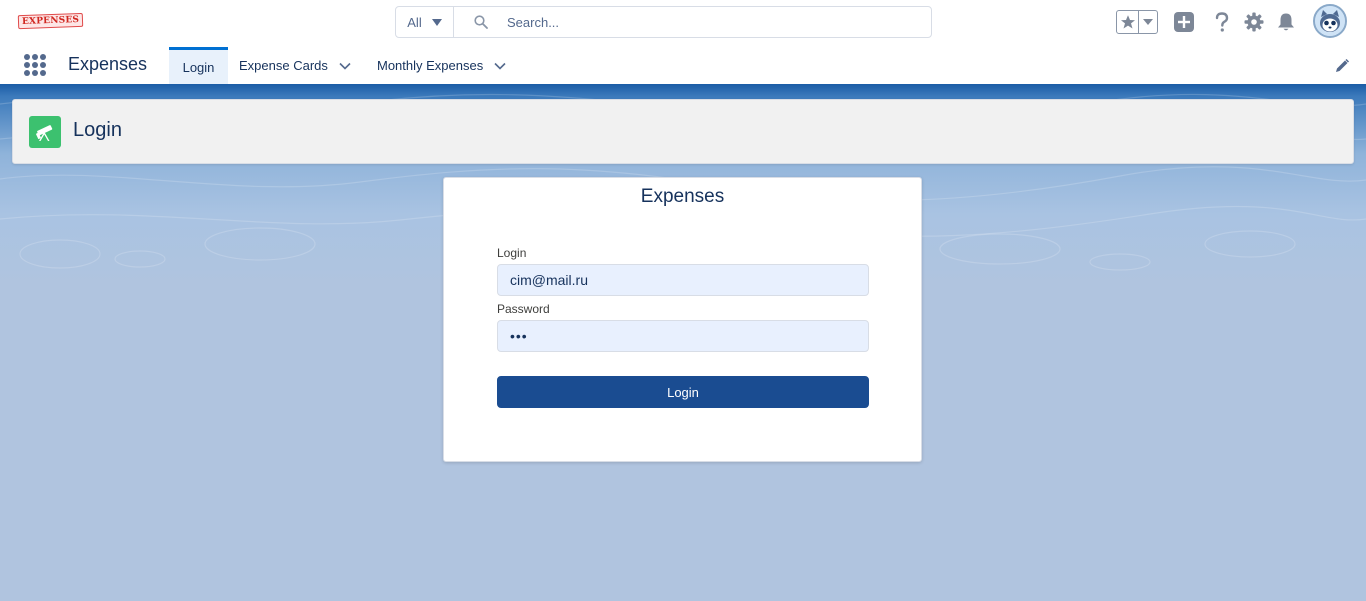 Image resolution: width=1366 pixels, height=601 pixels. What do you see at coordinates (683, 336) in the screenshot?
I see `password-input` at bounding box center [683, 336].